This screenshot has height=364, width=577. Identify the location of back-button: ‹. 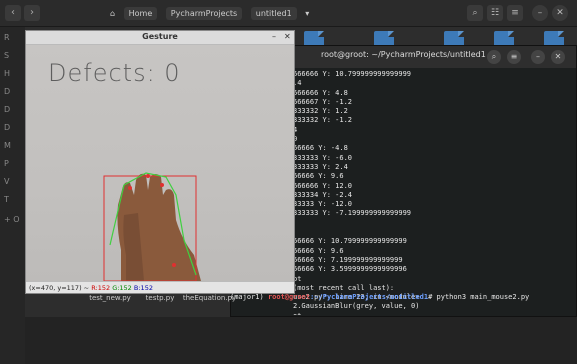
(13, 13).